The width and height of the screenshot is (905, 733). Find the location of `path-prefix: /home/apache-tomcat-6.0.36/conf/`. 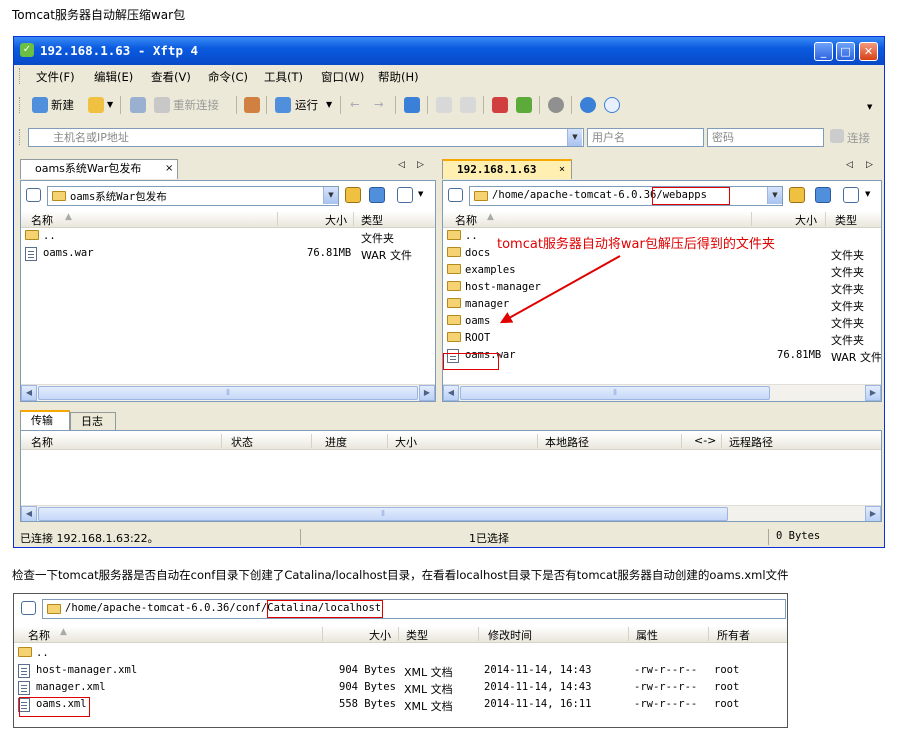

path-prefix: /home/apache-tomcat-6.0.36/conf/ is located at coordinates (166, 608).